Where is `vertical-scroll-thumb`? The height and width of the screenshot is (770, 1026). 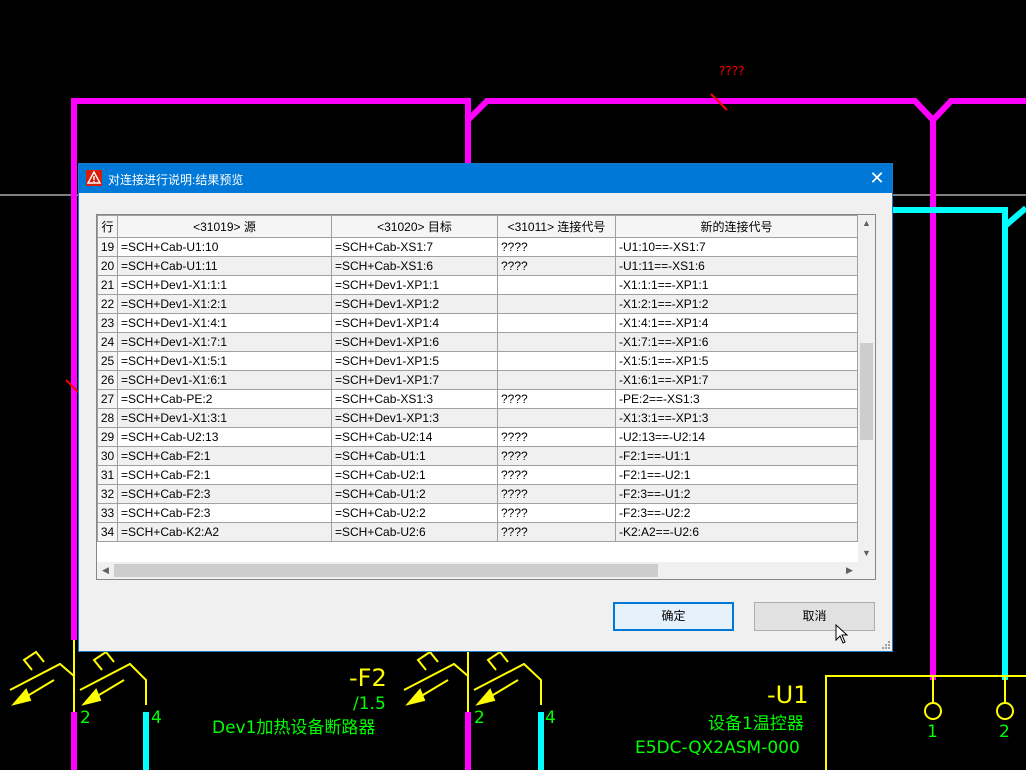
vertical-scroll-thumb is located at coordinates (866, 391).